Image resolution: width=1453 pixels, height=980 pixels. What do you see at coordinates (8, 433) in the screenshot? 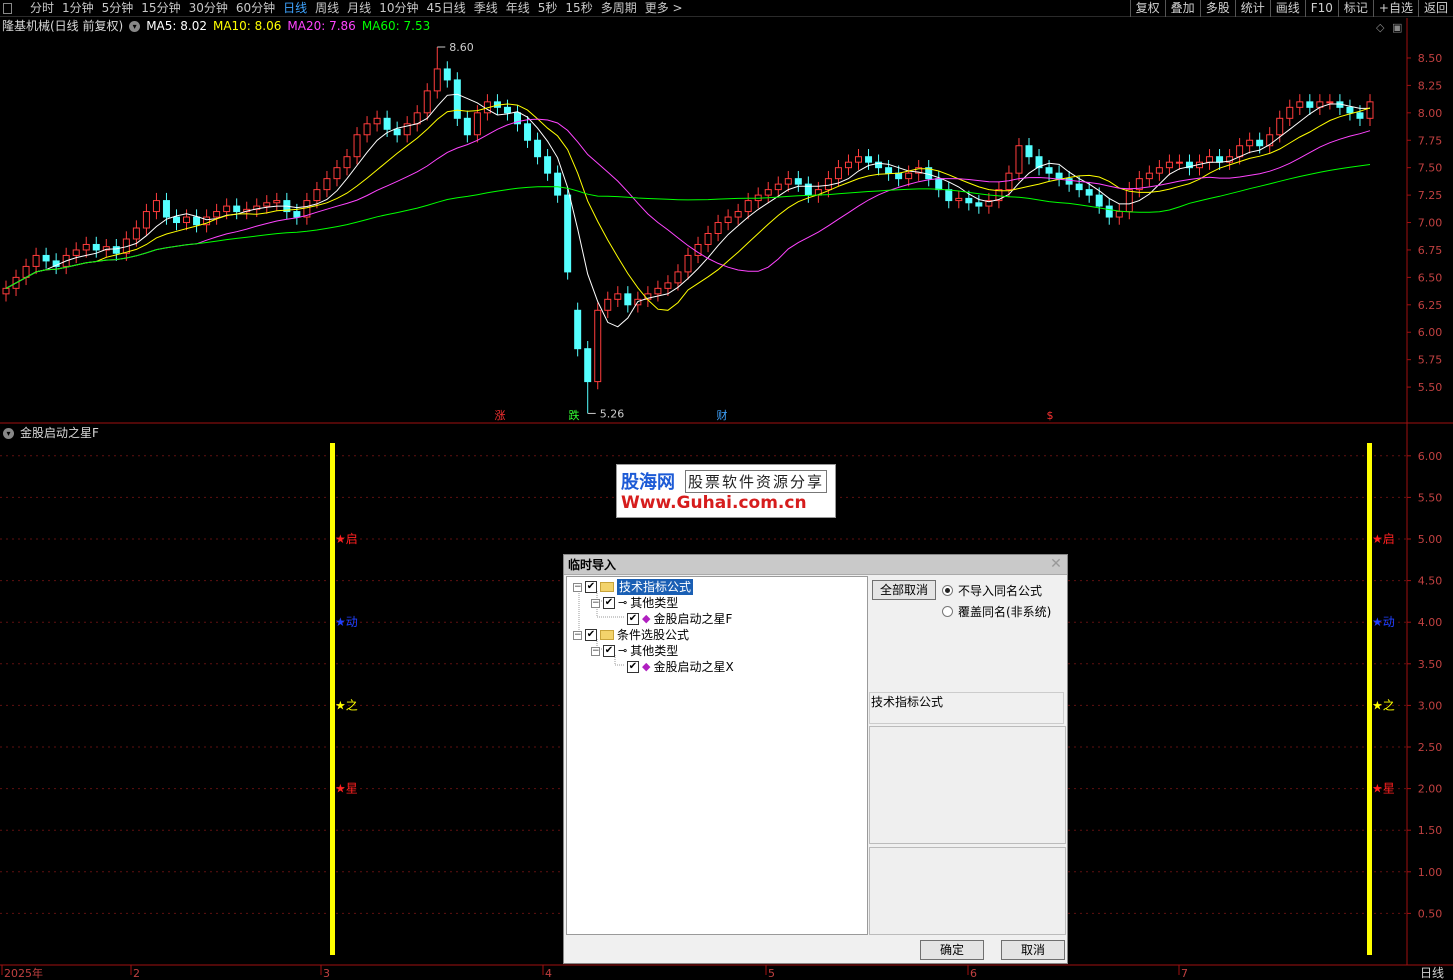
I see `chevron-down-icon: ▾` at bounding box center [8, 433].